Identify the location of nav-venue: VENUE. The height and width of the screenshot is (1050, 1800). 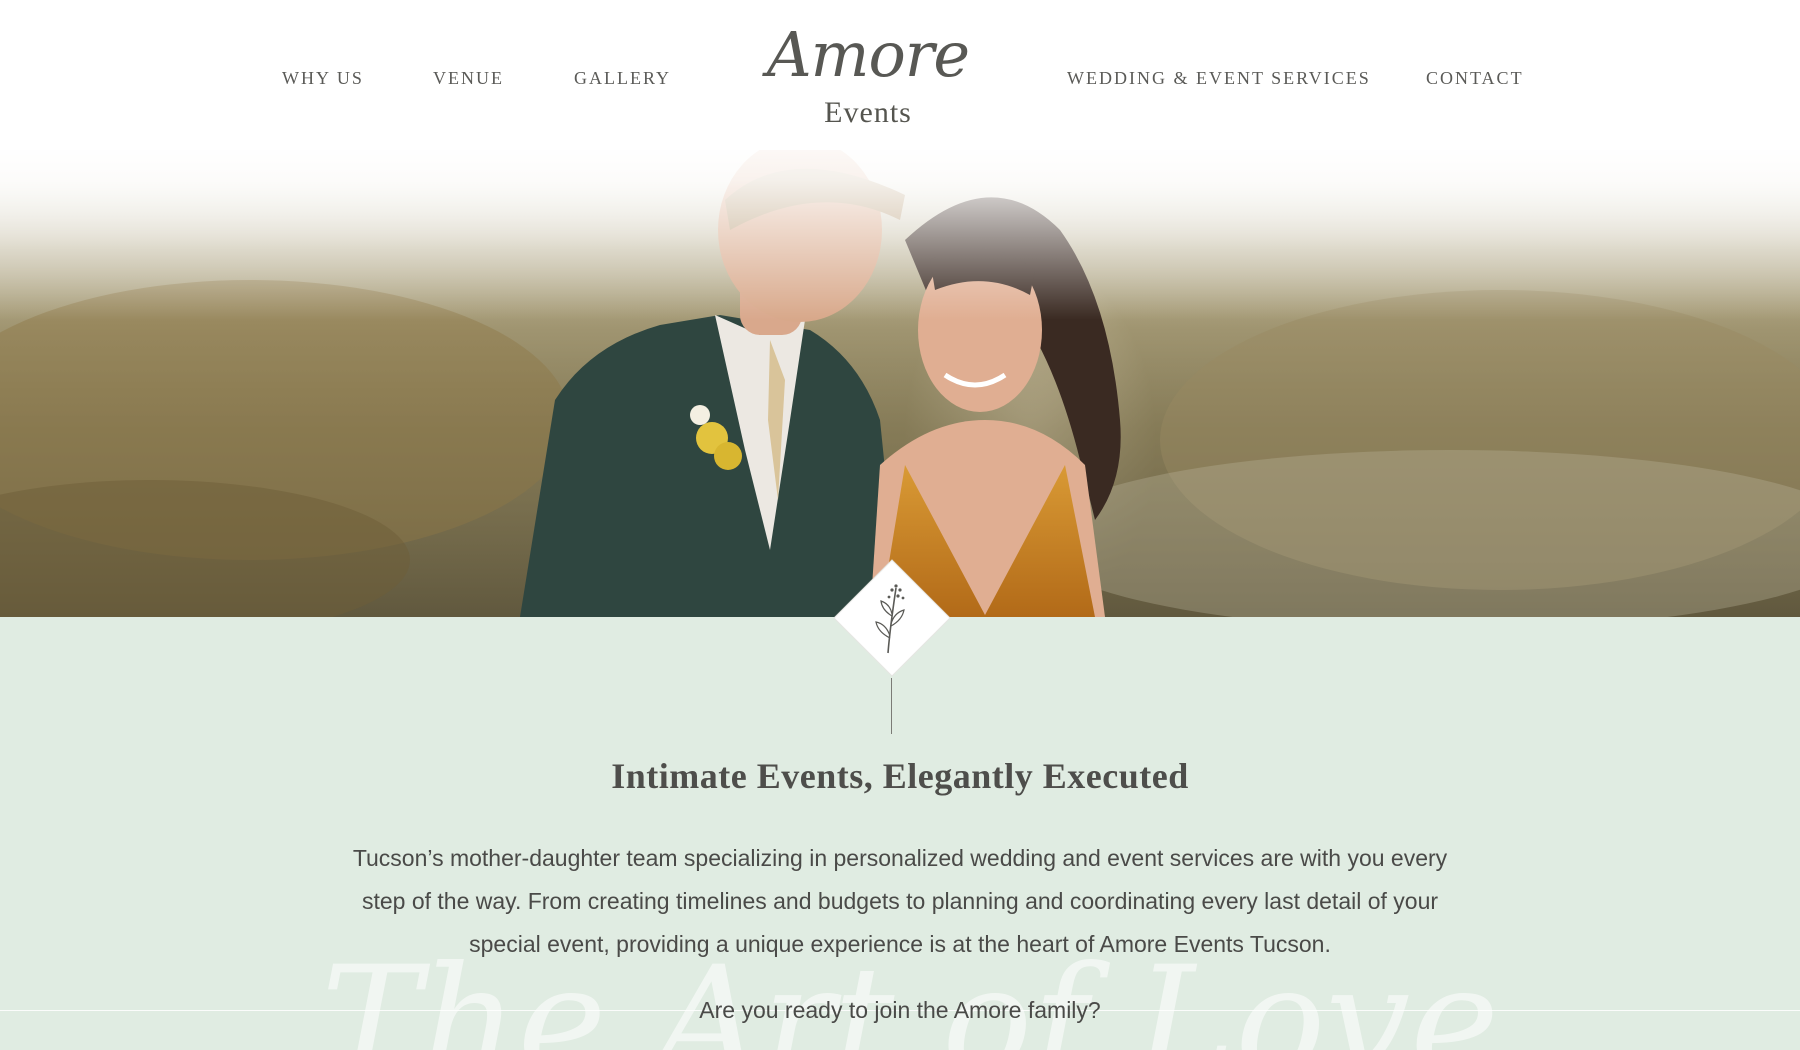
(468, 78).